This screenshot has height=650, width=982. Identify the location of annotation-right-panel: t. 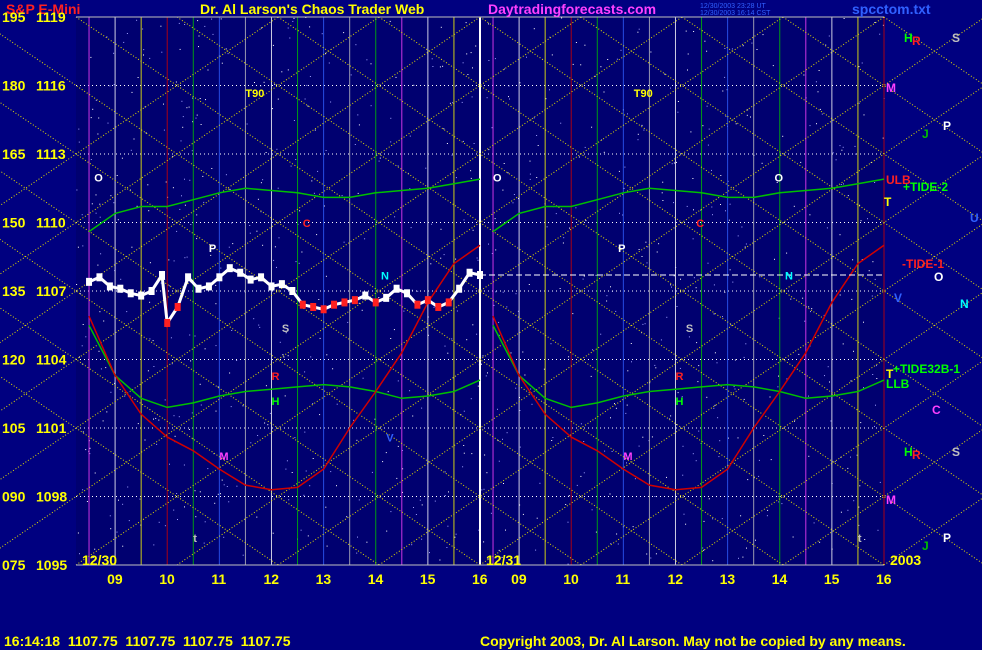
(860, 539).